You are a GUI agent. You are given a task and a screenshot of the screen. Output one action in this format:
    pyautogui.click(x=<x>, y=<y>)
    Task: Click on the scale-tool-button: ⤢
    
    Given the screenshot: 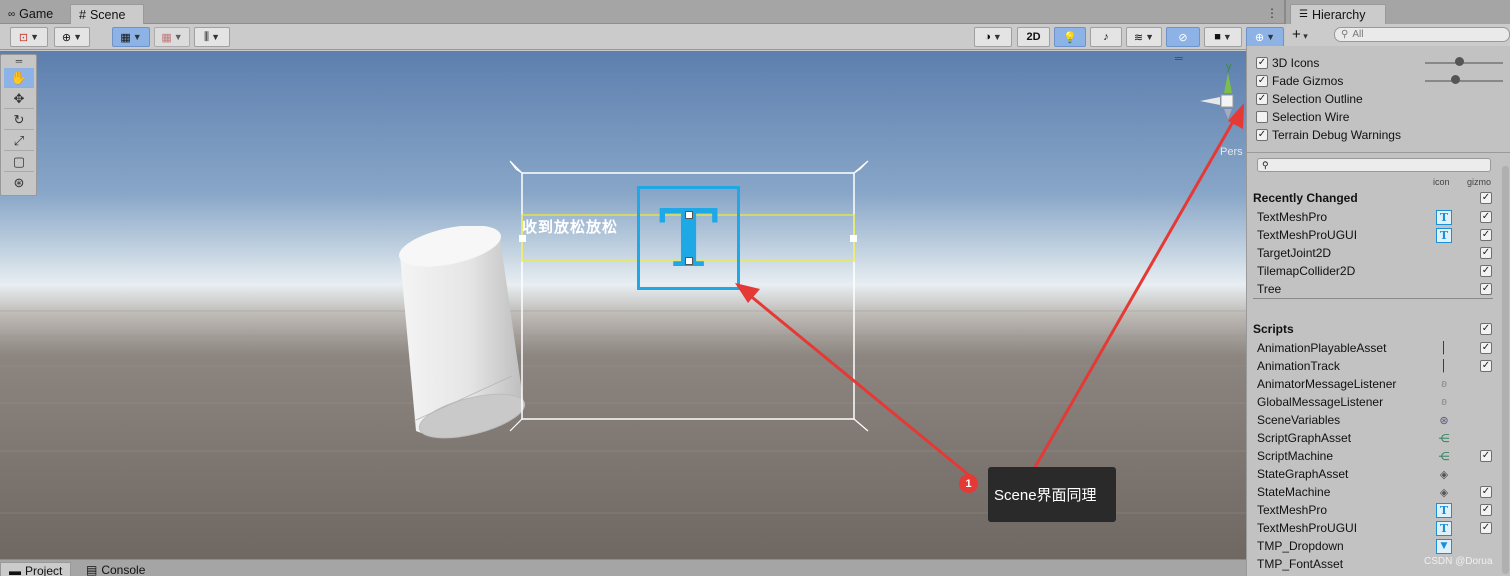 What is the action you would take?
    pyautogui.click(x=19, y=141)
    